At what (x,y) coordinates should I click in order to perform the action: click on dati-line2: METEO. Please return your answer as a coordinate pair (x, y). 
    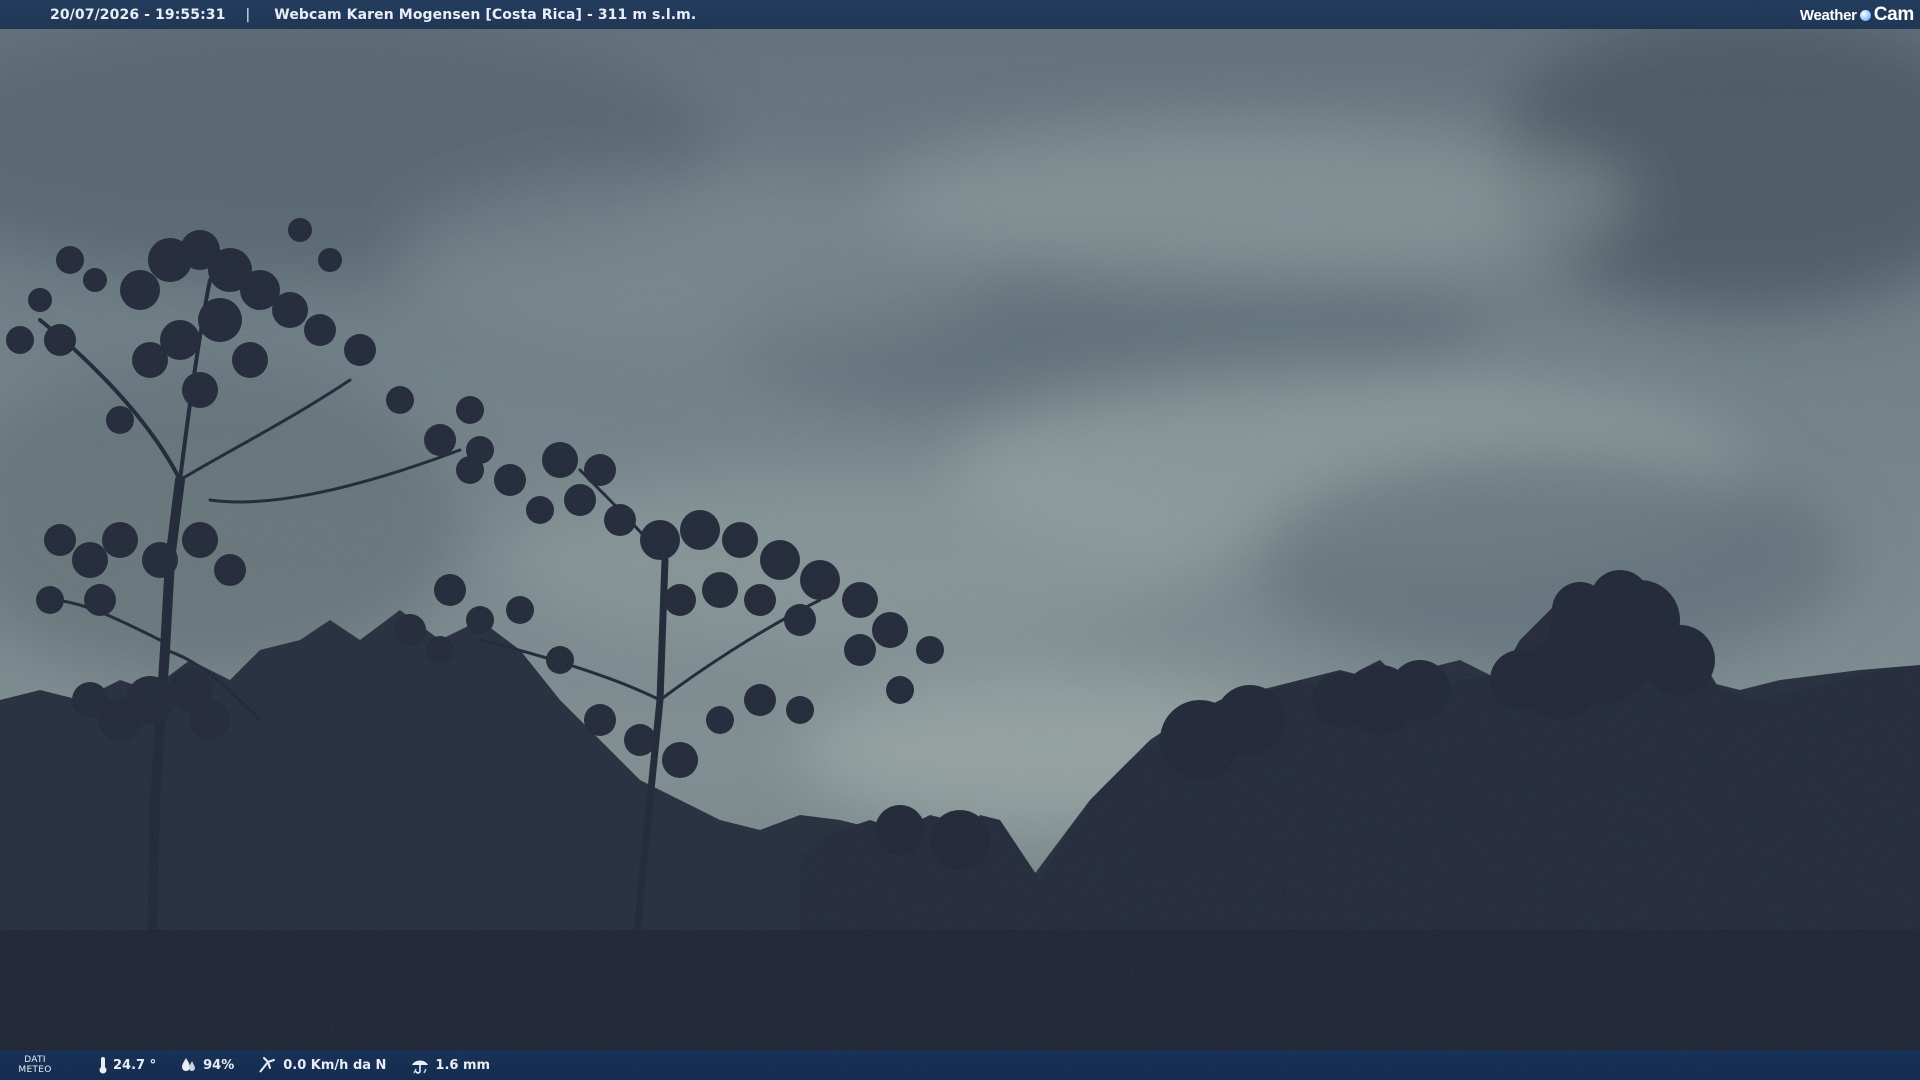
    Looking at the image, I should click on (35, 1070).